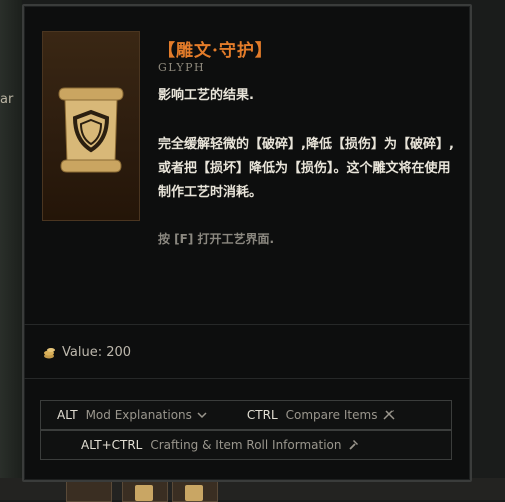  What do you see at coordinates (112, 445) in the screenshot?
I see `altctrl-key-label: ALT+CTRL` at bounding box center [112, 445].